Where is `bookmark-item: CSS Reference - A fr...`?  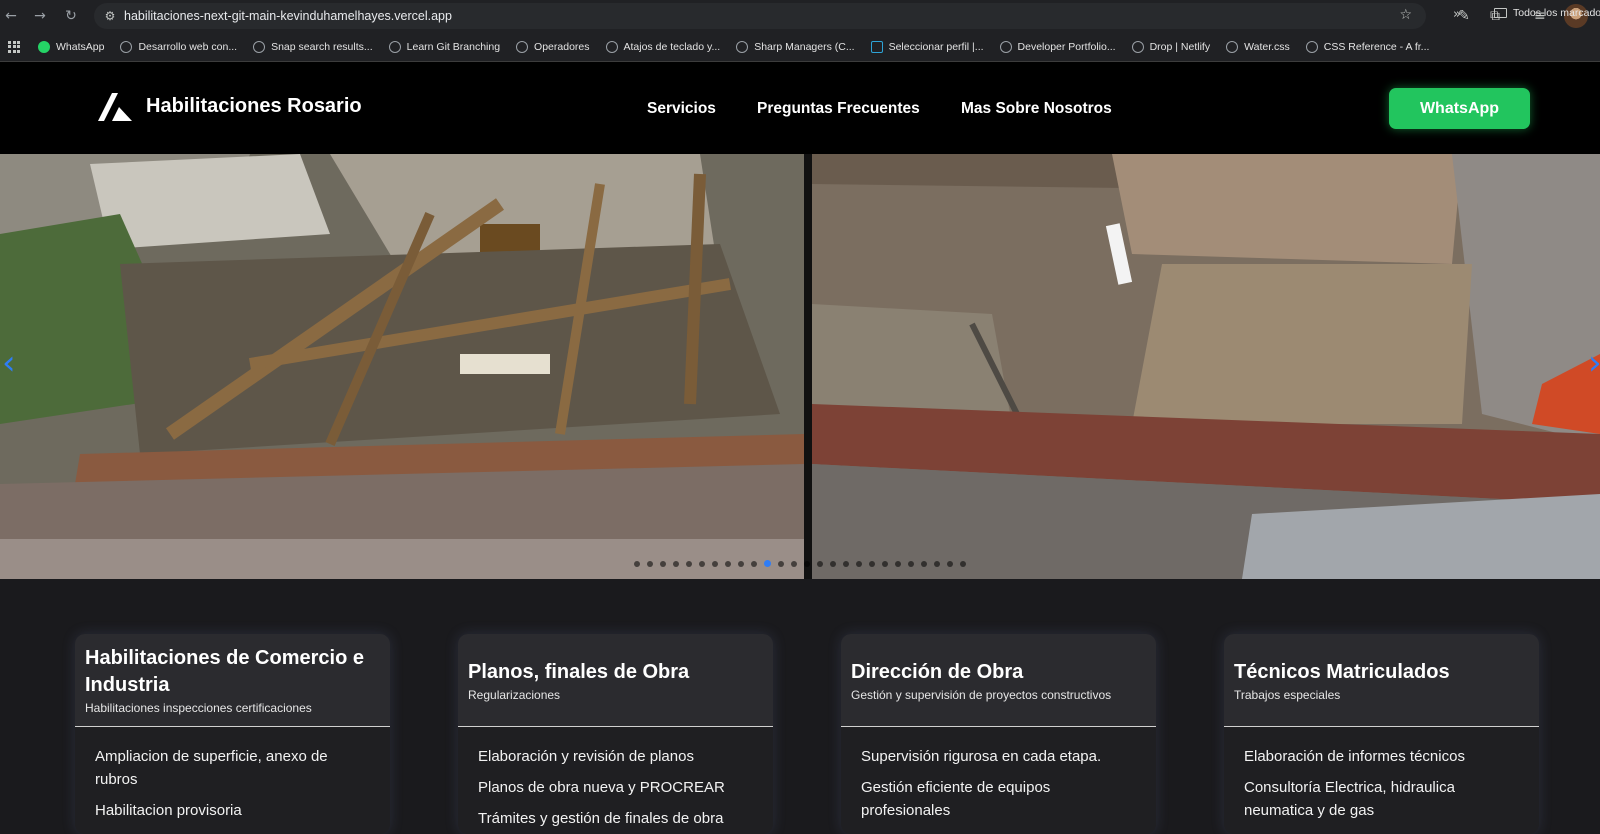
bookmark-item: CSS Reference - A fr... is located at coordinates (1367, 46).